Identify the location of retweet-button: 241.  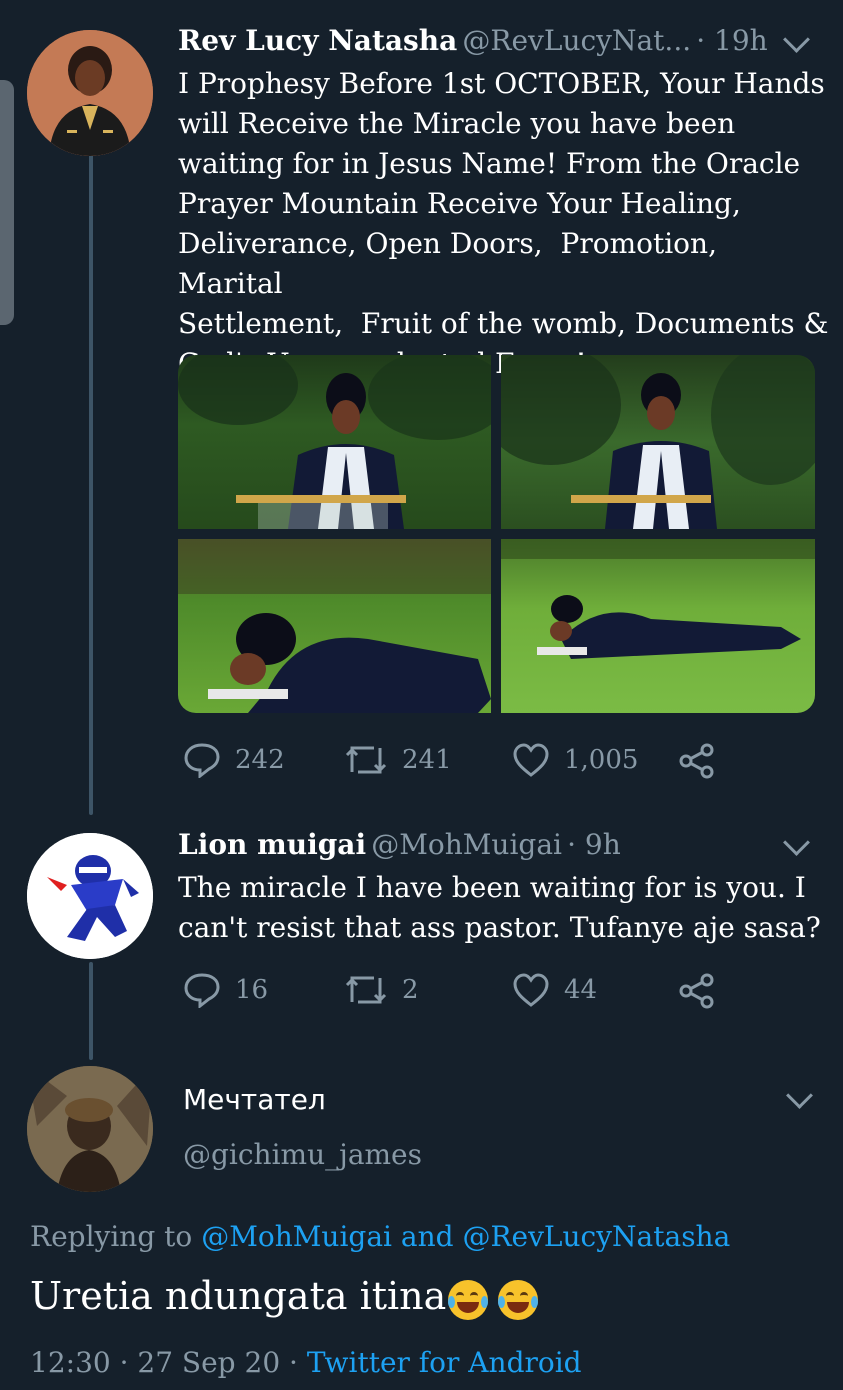
(398, 760).